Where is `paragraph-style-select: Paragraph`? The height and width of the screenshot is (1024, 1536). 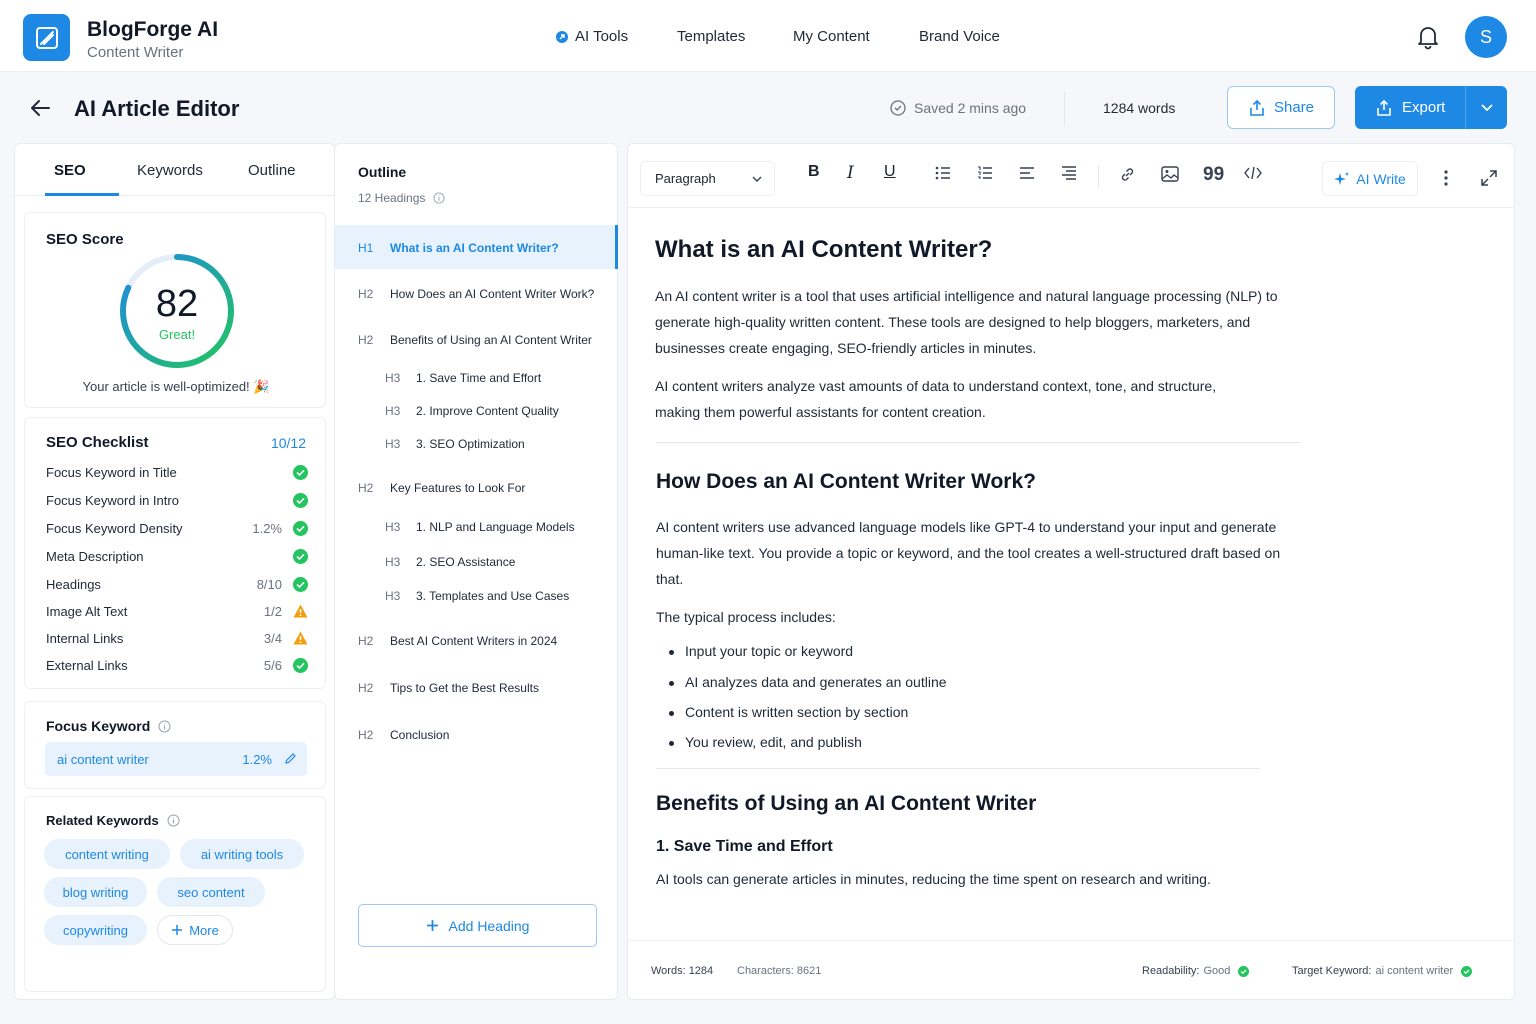
paragraph-style-select: Paragraph is located at coordinates (707, 178).